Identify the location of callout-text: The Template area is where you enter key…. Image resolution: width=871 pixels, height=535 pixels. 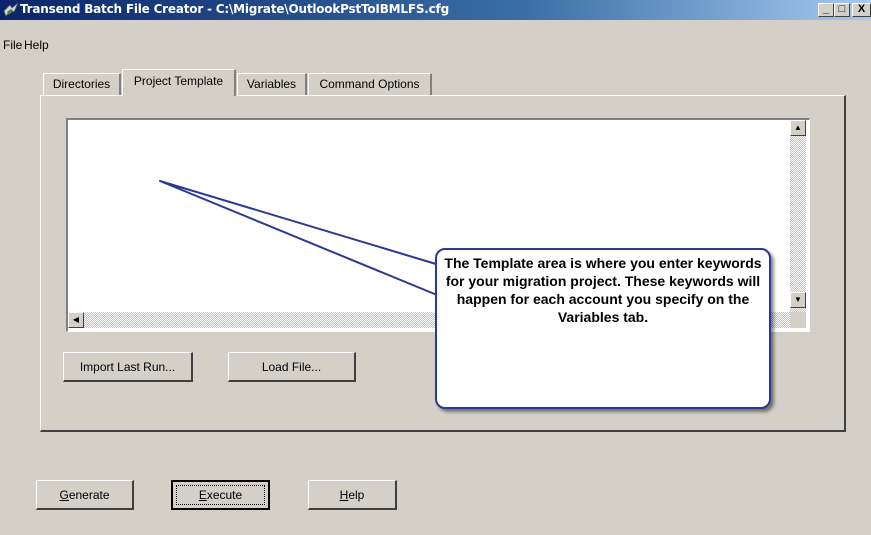
(603, 290).